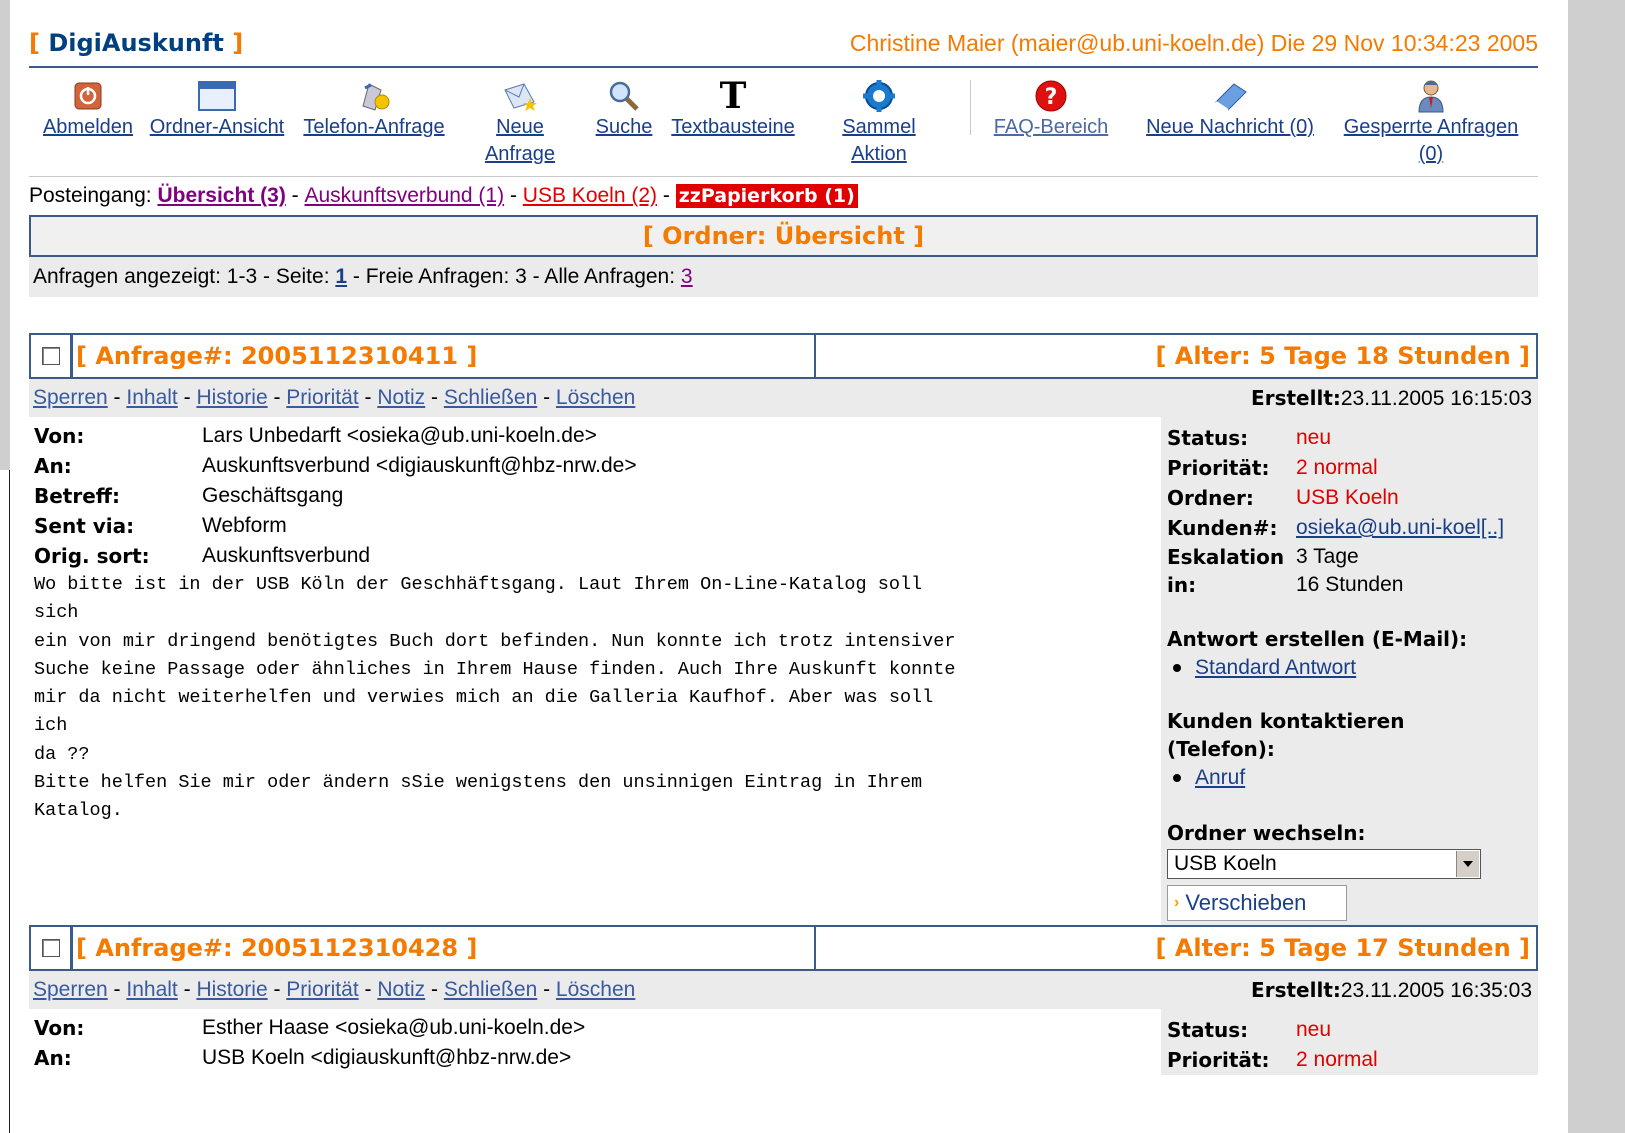  I want to click on request-number: [ Anfrage#: 2005112310428 ], so click(277, 948).